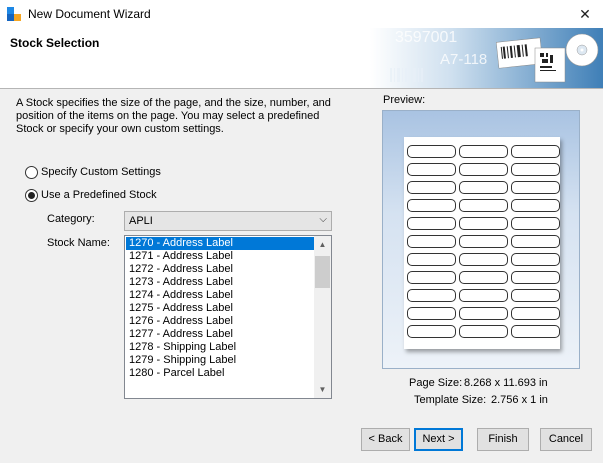 This screenshot has height=463, width=603. I want to click on stock-list-item: 1274 - Address Label, so click(220, 295).